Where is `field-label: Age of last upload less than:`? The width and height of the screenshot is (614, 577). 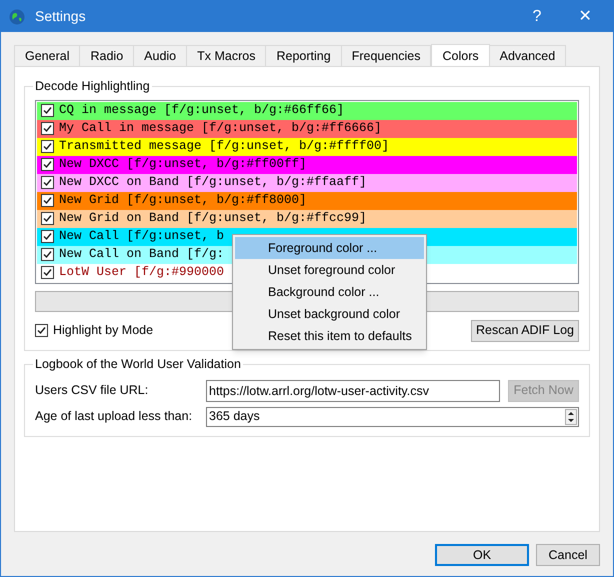 field-label: Age of last upload less than: is located at coordinates (114, 417).